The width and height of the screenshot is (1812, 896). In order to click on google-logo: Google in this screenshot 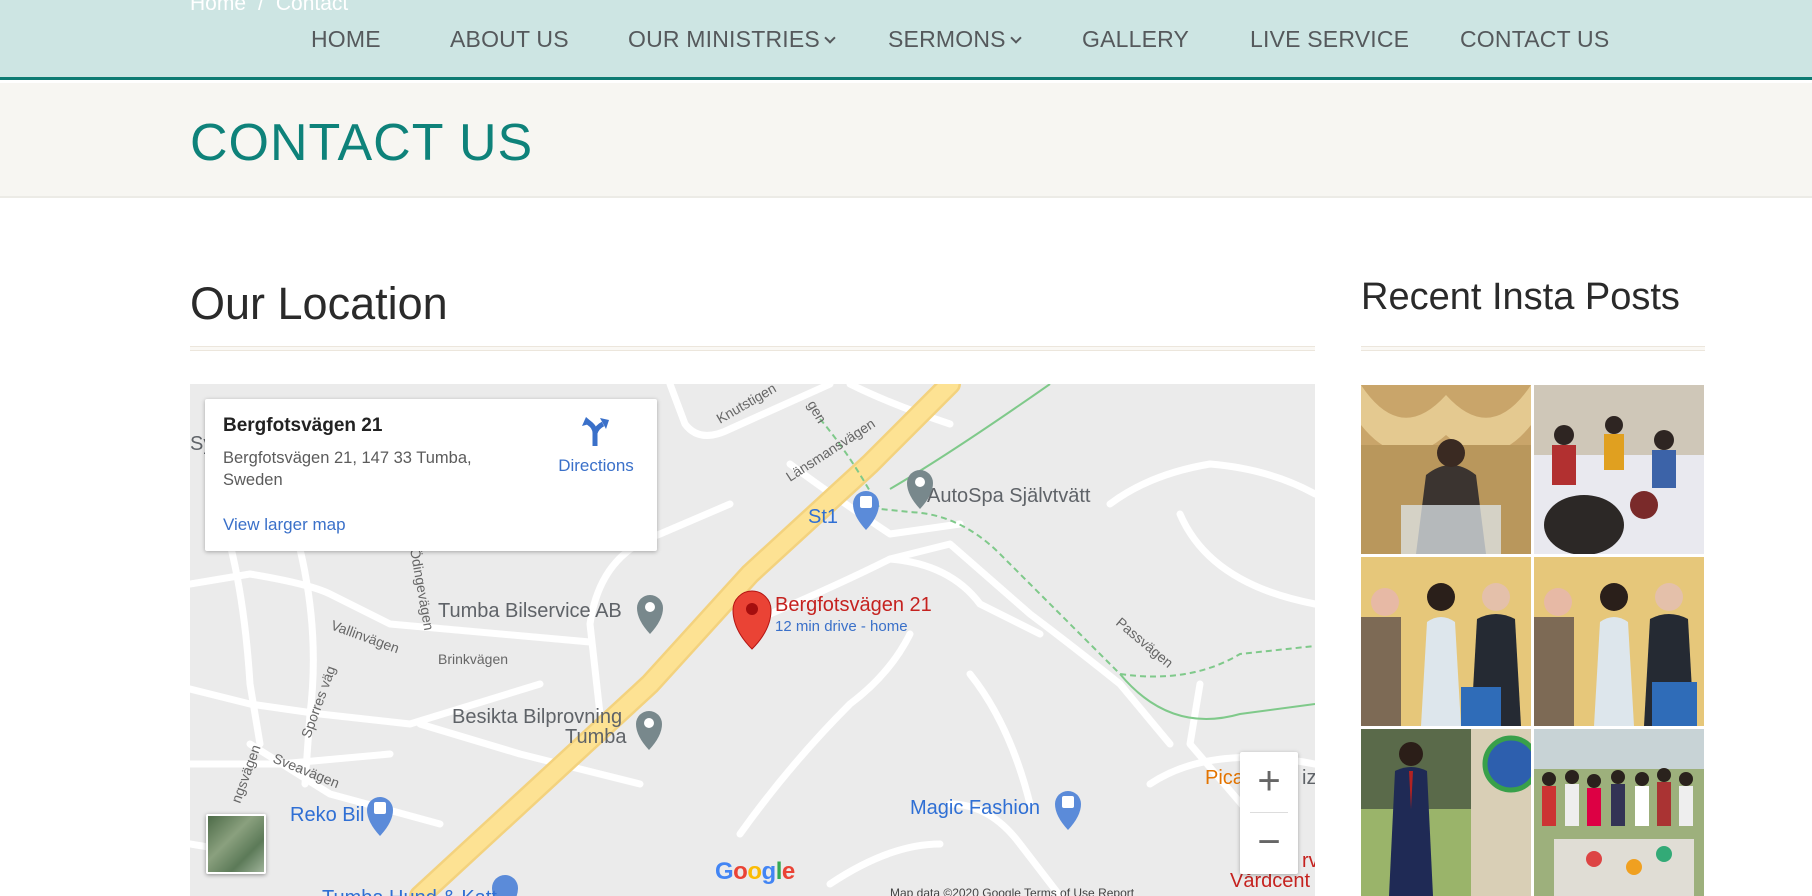, I will do `click(755, 872)`.